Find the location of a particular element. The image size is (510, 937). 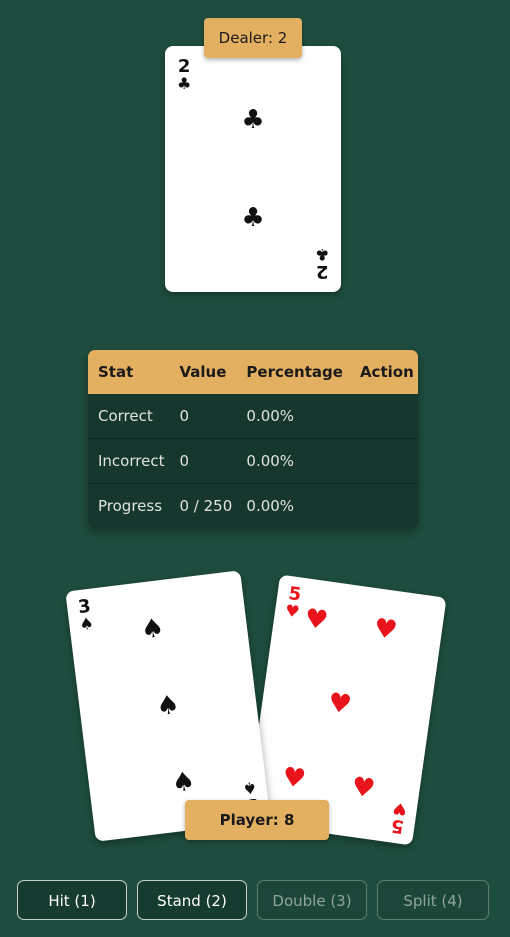

hit-button: Hit (1) is located at coordinates (72, 900).